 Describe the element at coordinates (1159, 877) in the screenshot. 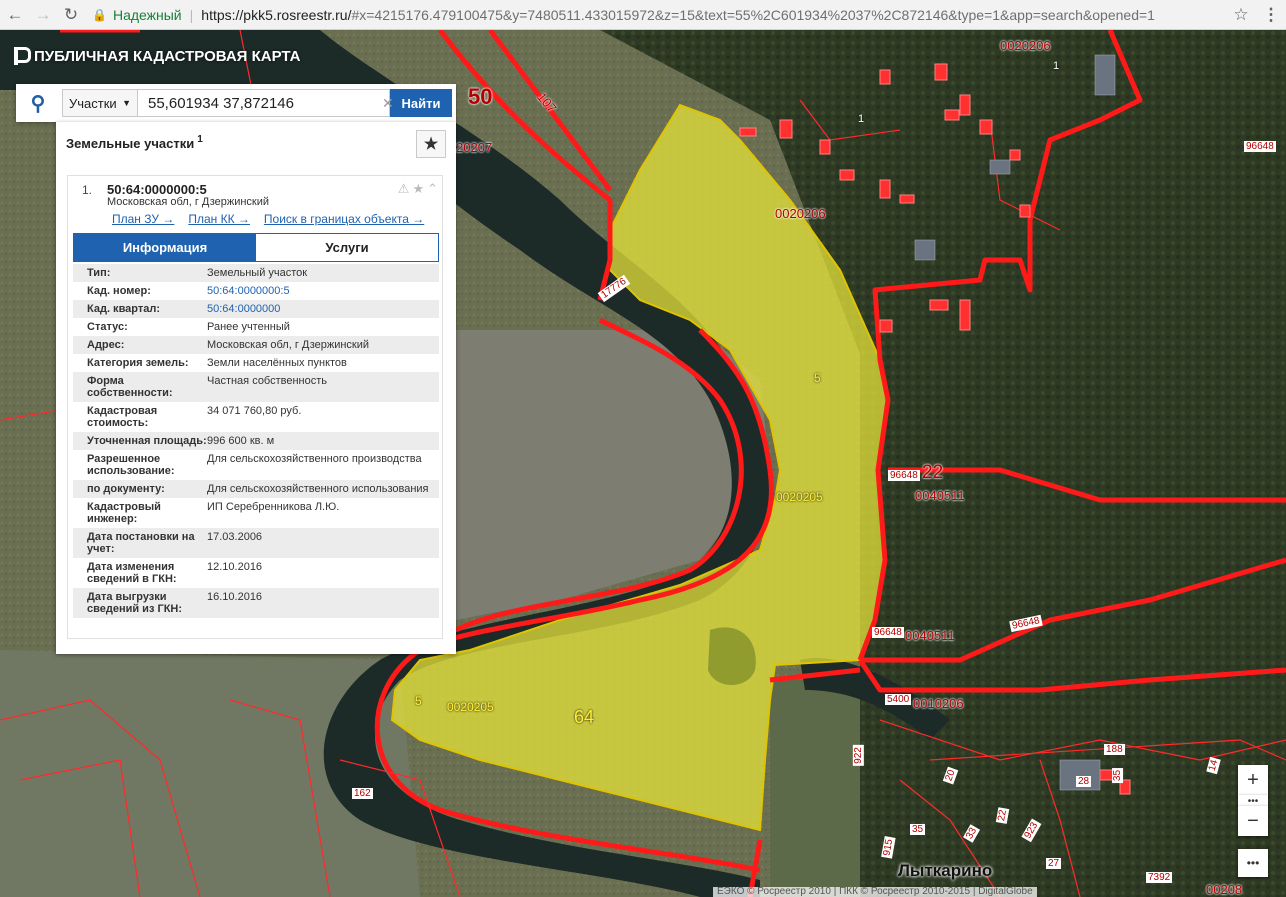

I see `map-label: 7392` at that location.